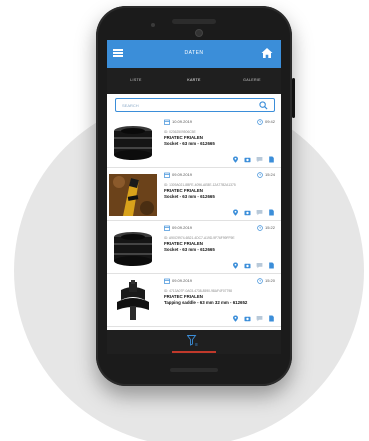  What do you see at coordinates (206, 302) in the screenshot?
I see `product-description: Tapping saddle - 63 mm 32 mm - 612652` at bounding box center [206, 302].